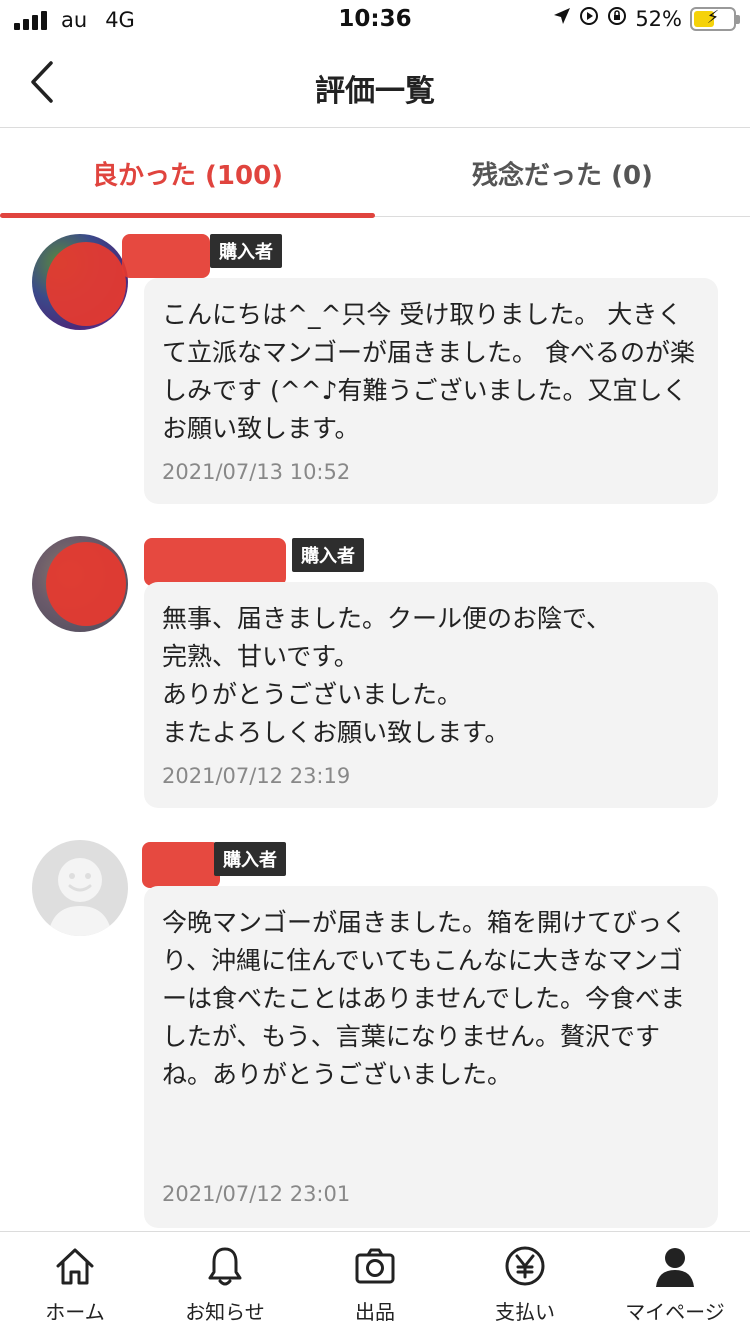 Image resolution: width=750 pixels, height=1334 pixels. What do you see at coordinates (675, 1266) in the screenshot?
I see `person-icon` at bounding box center [675, 1266].